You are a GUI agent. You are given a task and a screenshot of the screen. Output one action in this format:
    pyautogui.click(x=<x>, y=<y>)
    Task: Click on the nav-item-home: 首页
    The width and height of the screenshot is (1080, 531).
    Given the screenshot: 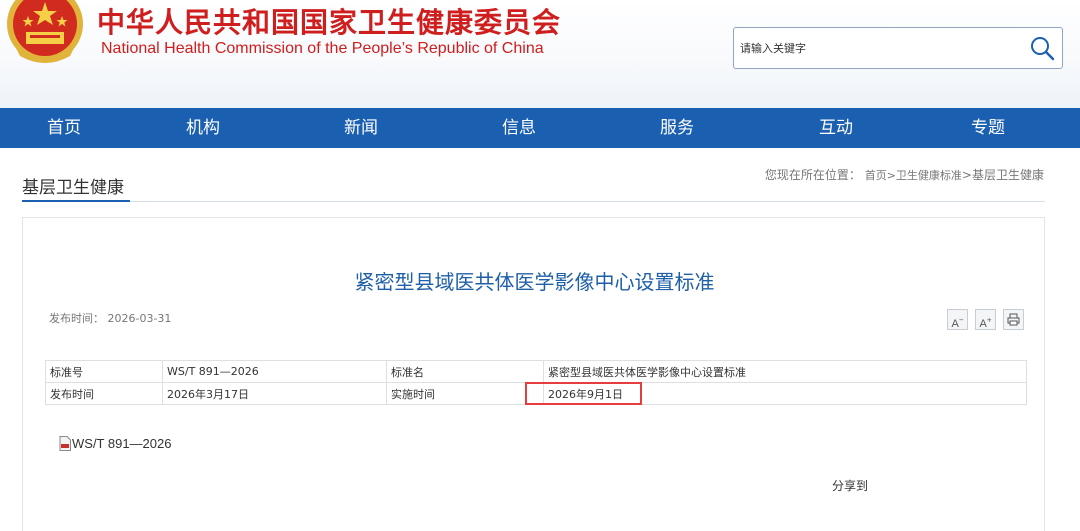 What is the action you would take?
    pyautogui.click(x=64, y=128)
    